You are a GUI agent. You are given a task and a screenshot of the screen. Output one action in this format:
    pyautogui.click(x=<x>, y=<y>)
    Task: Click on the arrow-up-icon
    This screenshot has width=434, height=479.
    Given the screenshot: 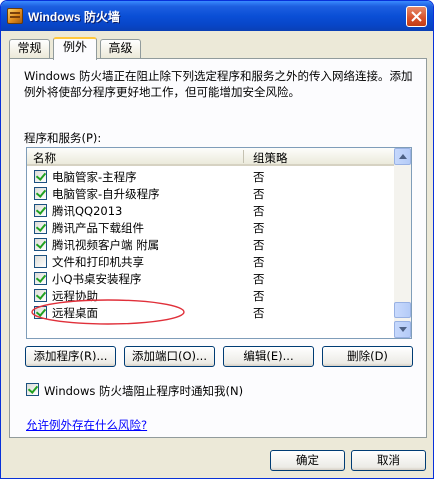 What is the action you would take?
    pyautogui.click(x=403, y=156)
    